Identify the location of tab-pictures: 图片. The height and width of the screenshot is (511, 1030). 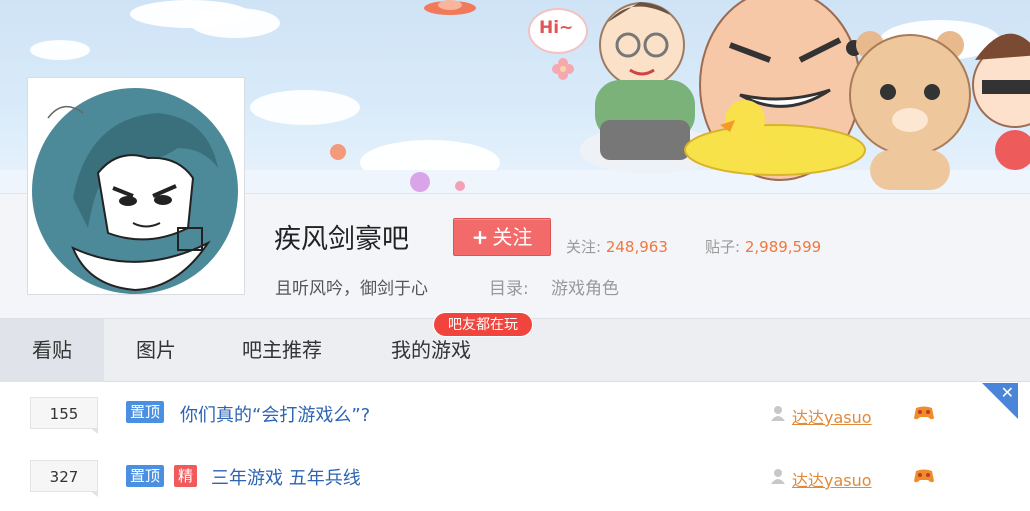
(156, 350).